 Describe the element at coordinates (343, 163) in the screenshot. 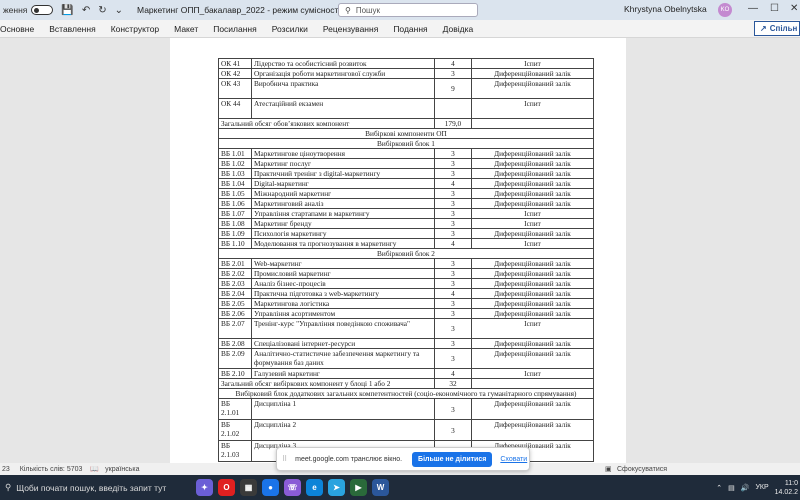

I see `course-name: Маркетинг послуг` at that location.